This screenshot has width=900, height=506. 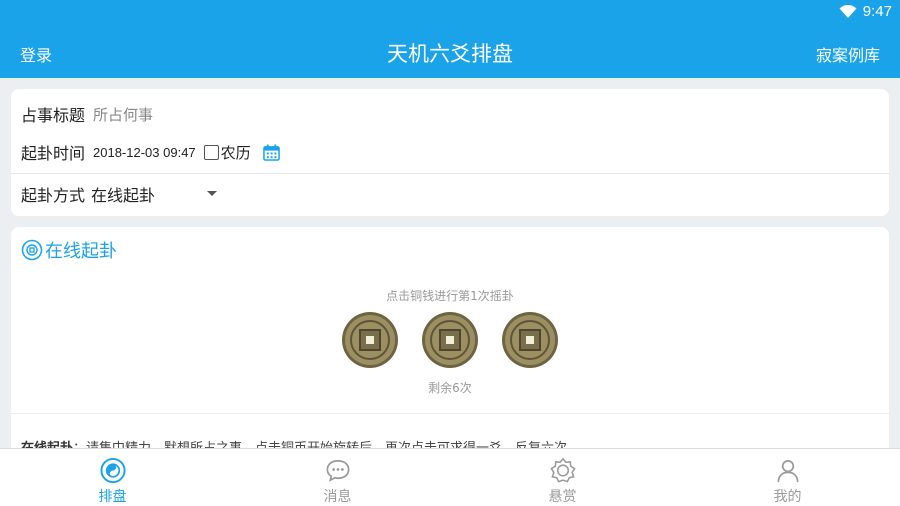 I want to click on time-label: 起卦时间, so click(x=53, y=153).